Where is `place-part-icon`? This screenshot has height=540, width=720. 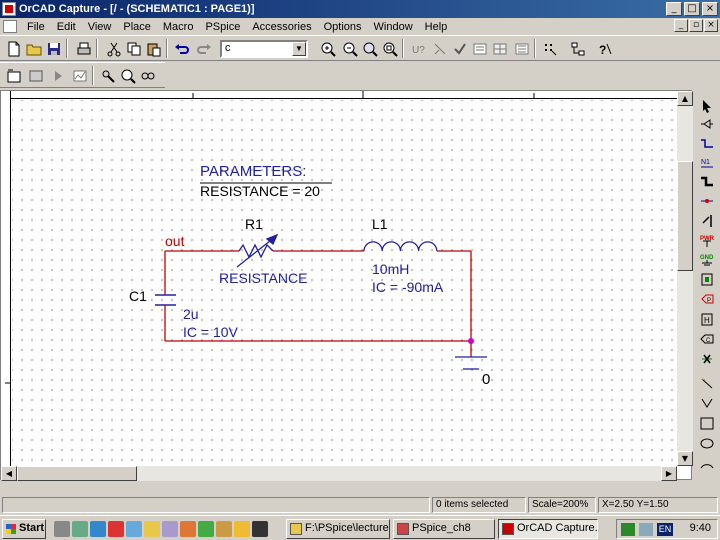
place-part-icon is located at coordinates (707, 124).